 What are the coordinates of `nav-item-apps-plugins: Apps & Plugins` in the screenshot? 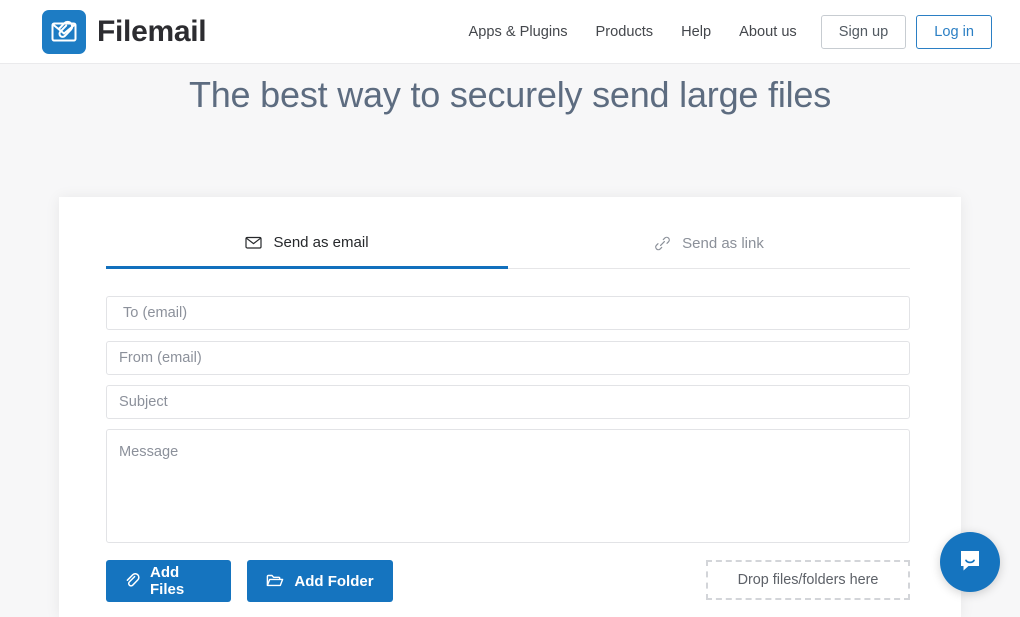 It's located at (518, 32).